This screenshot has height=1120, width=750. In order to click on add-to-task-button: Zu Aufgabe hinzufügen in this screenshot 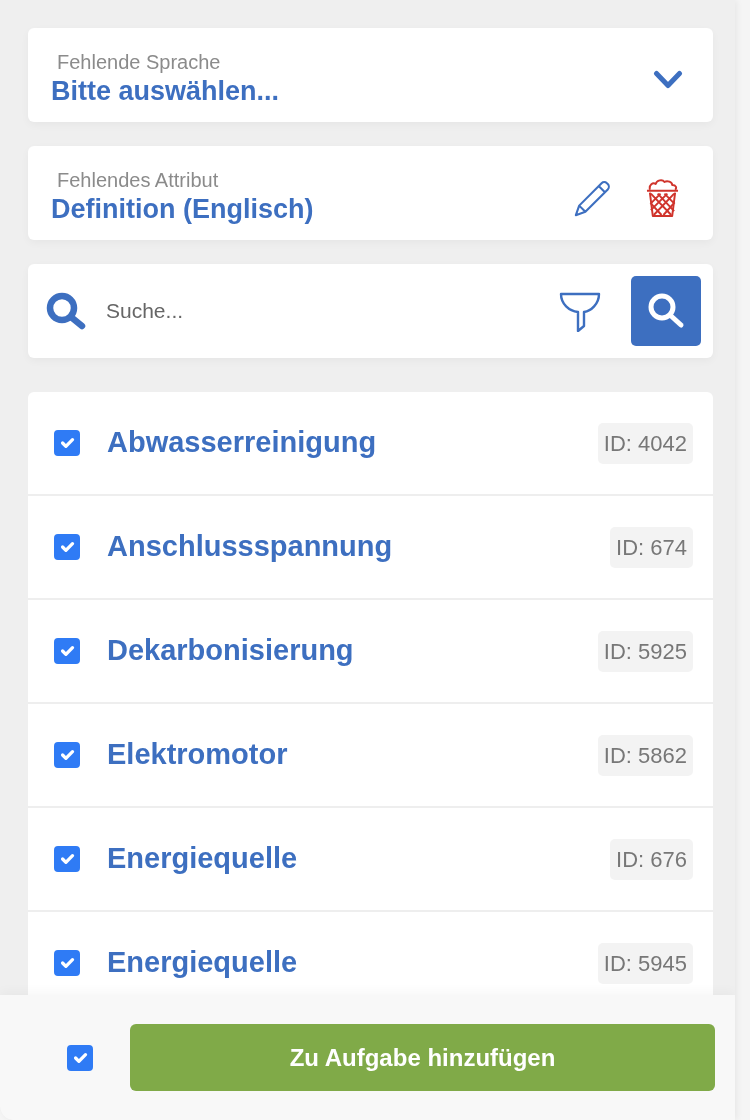, I will do `click(422, 1057)`.